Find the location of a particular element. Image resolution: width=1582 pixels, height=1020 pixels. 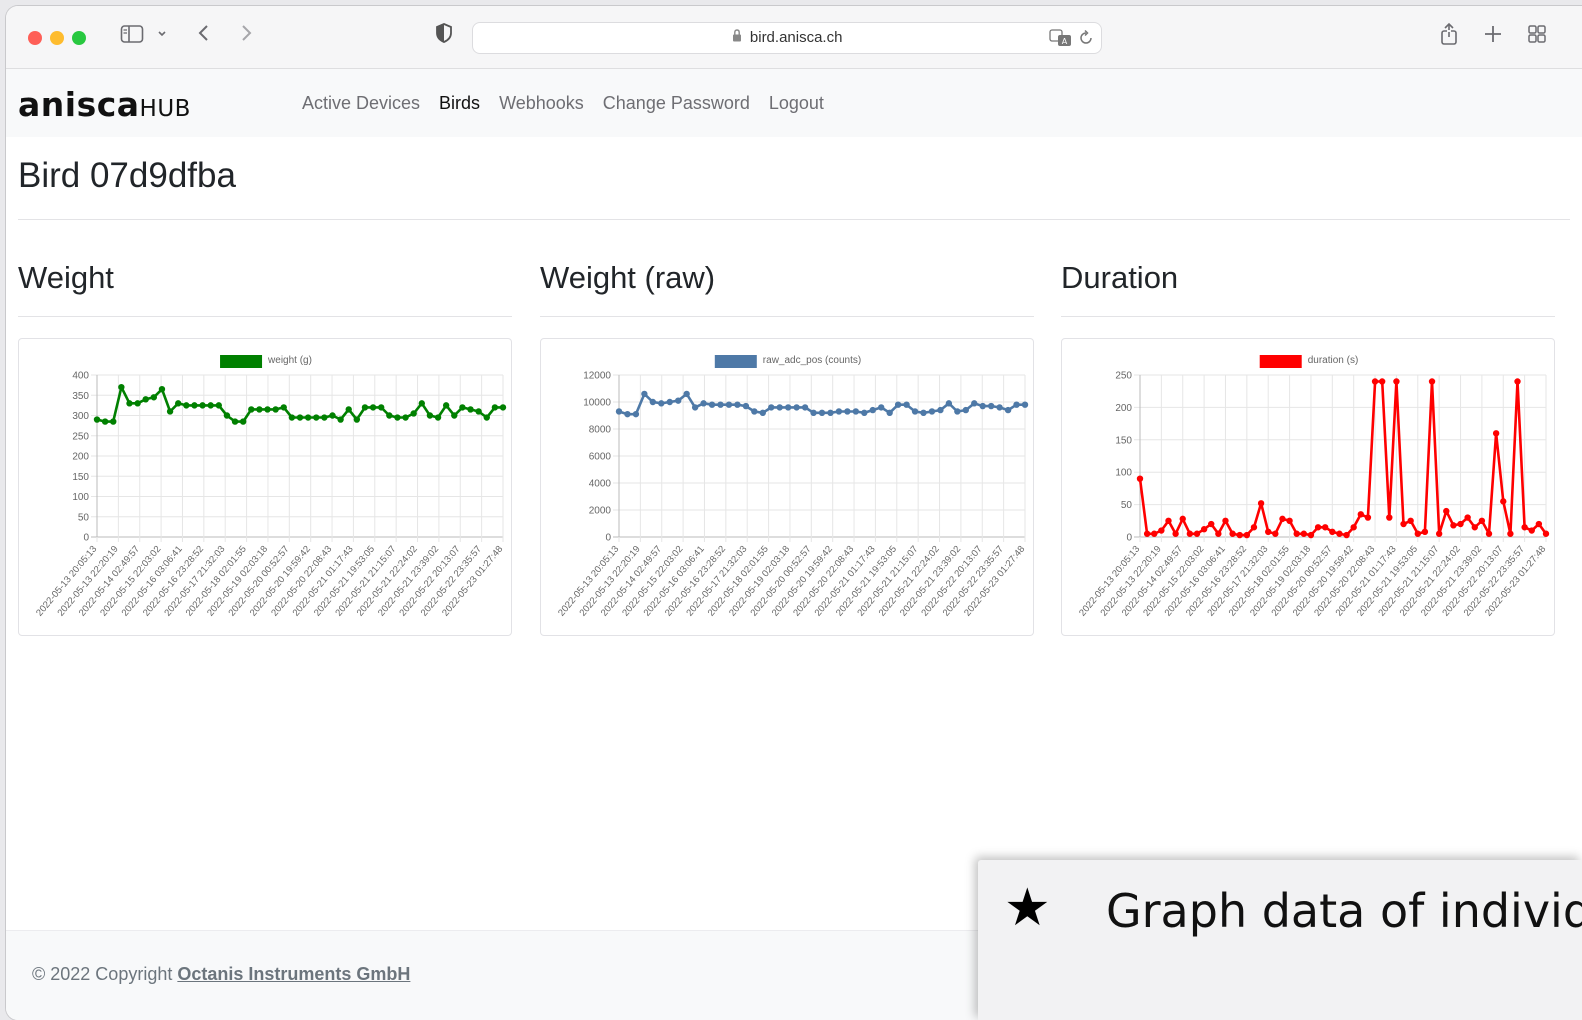

new-tab-icon is located at coordinates (1493, 37).